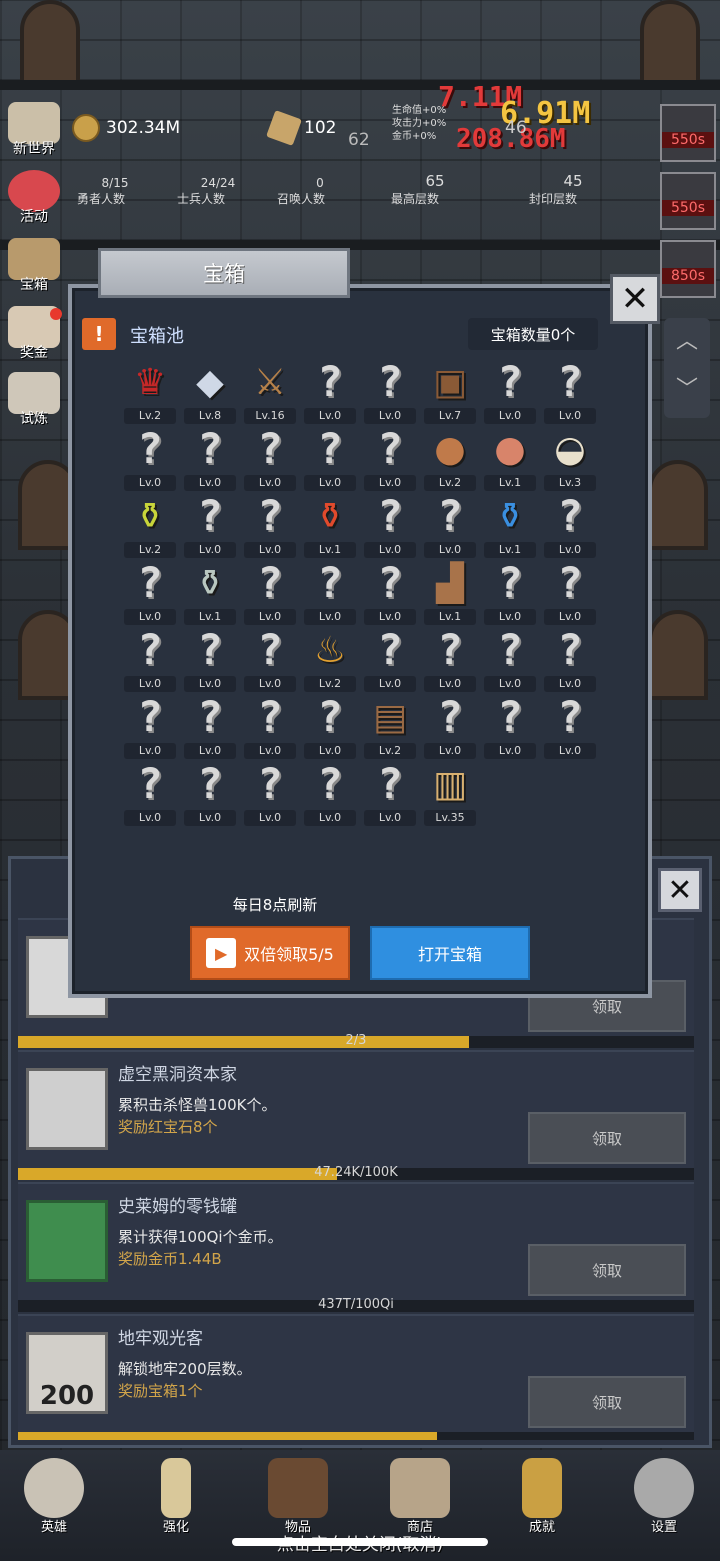  Describe the element at coordinates (34, 200) in the screenshot. I see `side-menu-activity: 活动` at that location.